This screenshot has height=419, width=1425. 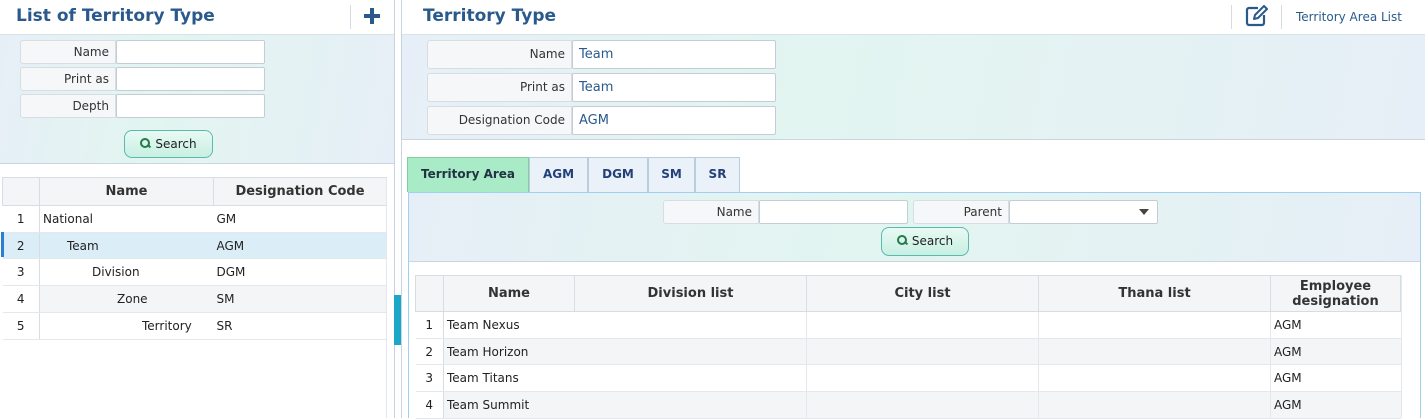 I want to click on table-row: 4 Team Summit AGM, so click(x=908, y=405).